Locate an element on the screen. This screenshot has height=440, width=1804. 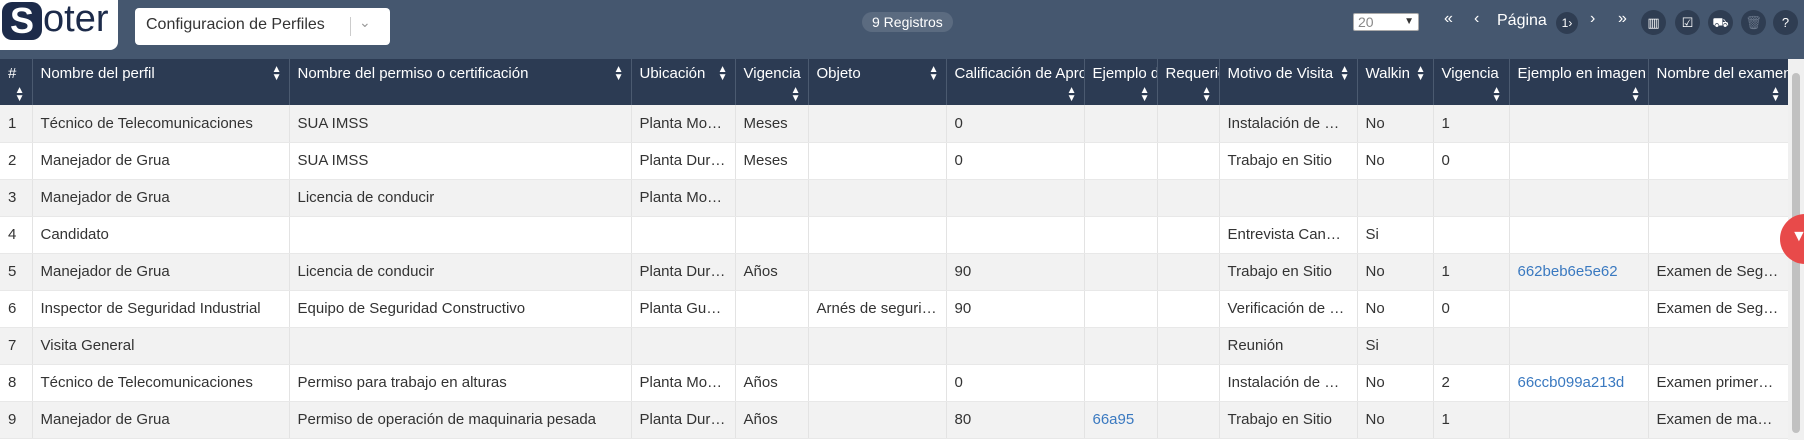
help-icon: ? is located at coordinates (1785, 22).